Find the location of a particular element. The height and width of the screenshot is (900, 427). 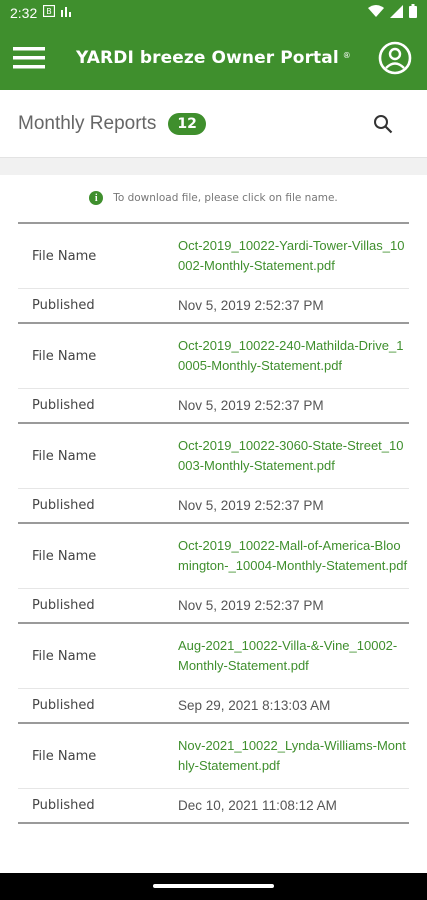

registered-mark: ® is located at coordinates (346, 55).